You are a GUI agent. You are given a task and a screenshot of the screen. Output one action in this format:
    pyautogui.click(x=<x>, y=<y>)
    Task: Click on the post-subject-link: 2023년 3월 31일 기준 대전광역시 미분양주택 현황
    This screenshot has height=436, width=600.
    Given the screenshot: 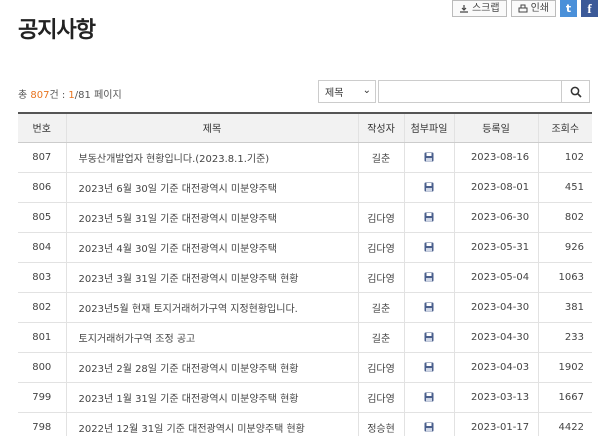 What is the action you would take?
    pyautogui.click(x=211, y=277)
    